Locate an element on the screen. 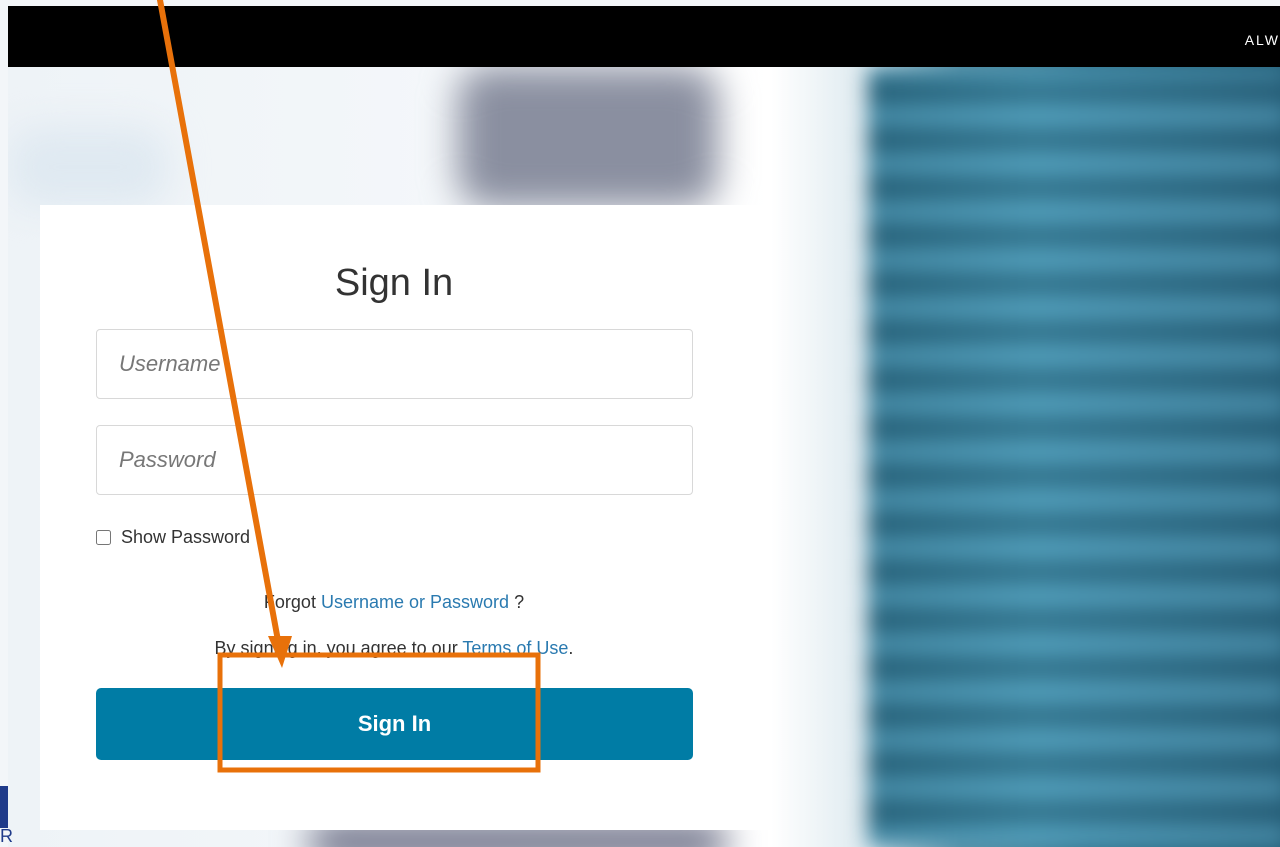 The height and width of the screenshot is (847, 1280). forgot-credentials-row: Forgot Username or Password ? is located at coordinates (394, 602).